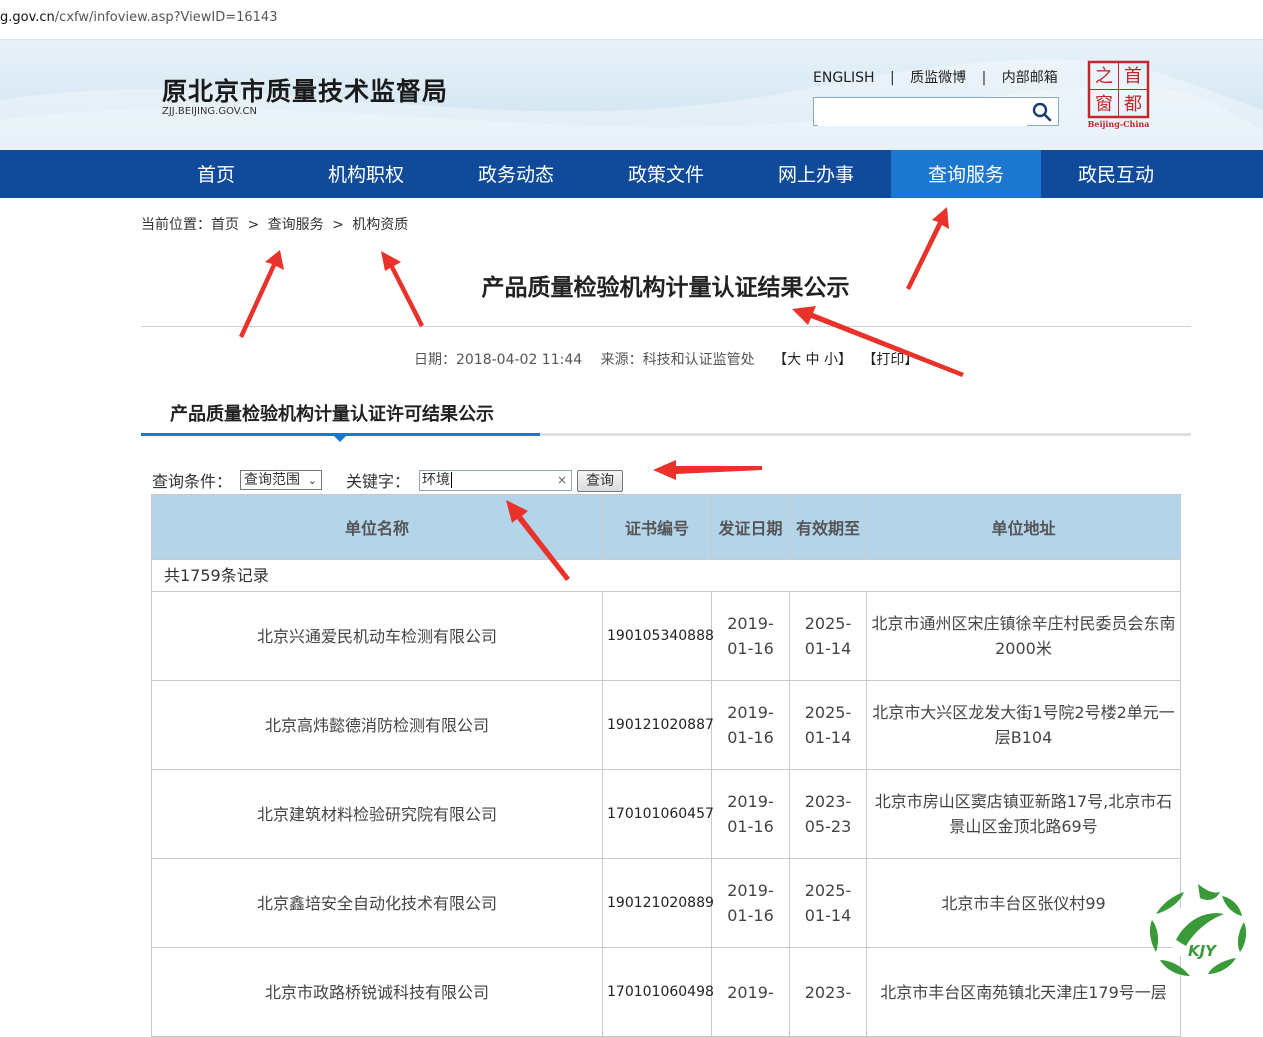 The height and width of the screenshot is (1037, 1263). What do you see at coordinates (666, 326) in the screenshot?
I see `divider` at bounding box center [666, 326].